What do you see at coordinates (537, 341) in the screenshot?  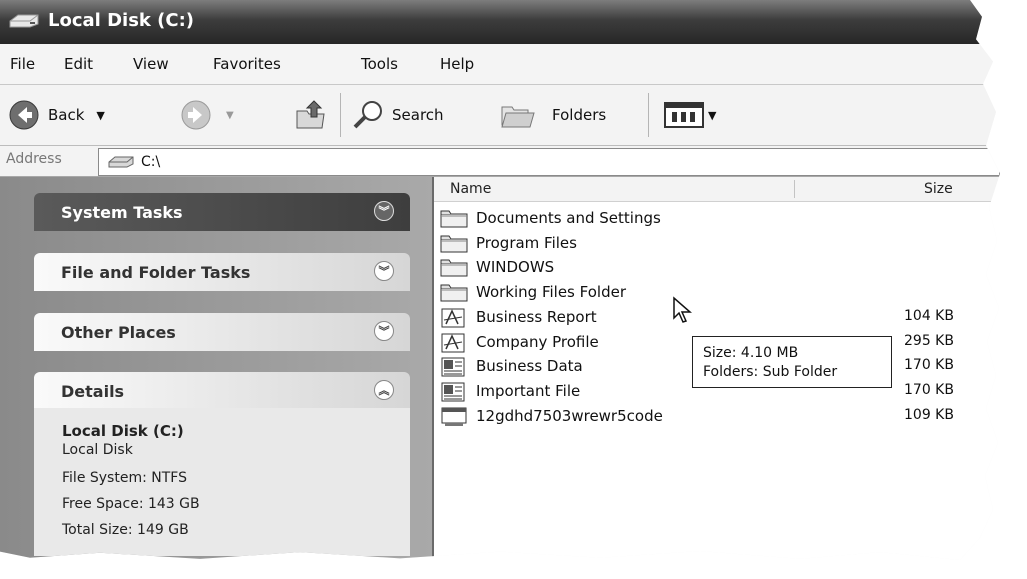 I see `file-name: Company Profile` at bounding box center [537, 341].